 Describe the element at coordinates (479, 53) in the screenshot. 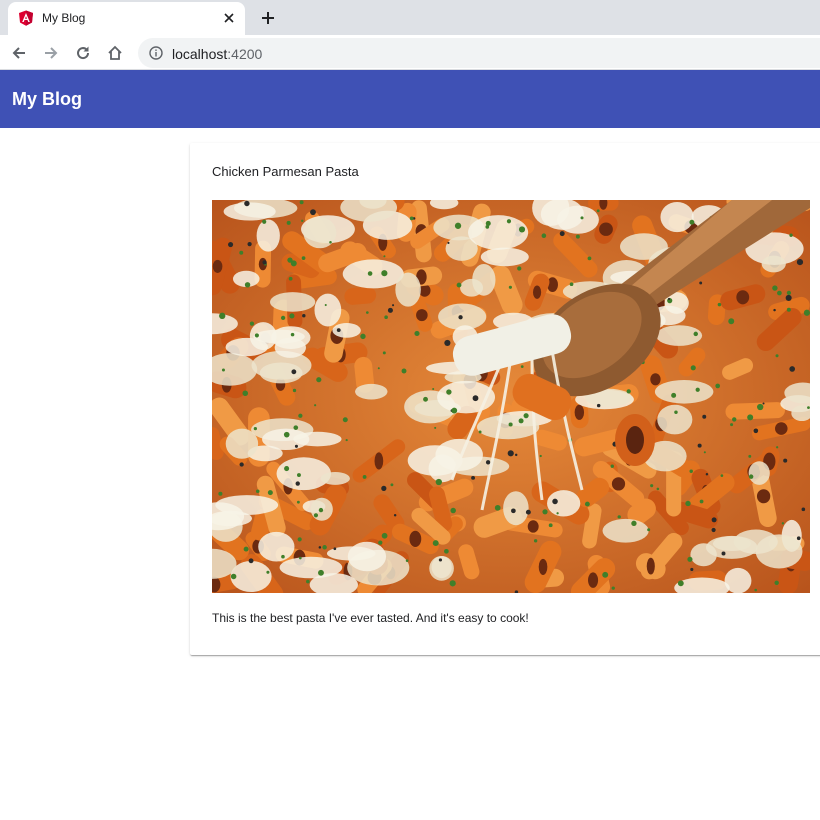

I see `address-bar: localhost:4200` at that location.